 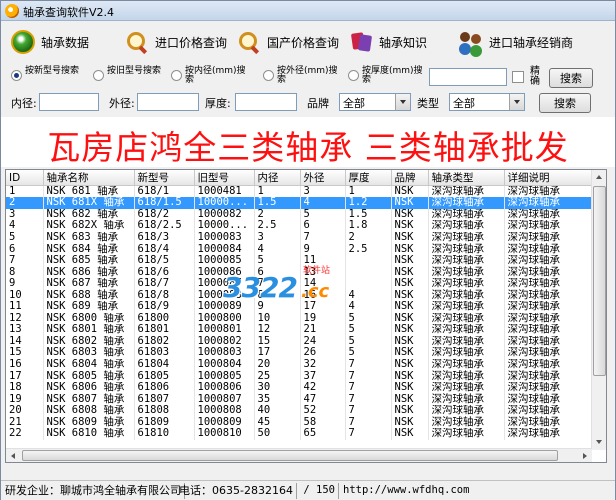 I want to click on column-header: 详细说明, so click(x=548, y=178).